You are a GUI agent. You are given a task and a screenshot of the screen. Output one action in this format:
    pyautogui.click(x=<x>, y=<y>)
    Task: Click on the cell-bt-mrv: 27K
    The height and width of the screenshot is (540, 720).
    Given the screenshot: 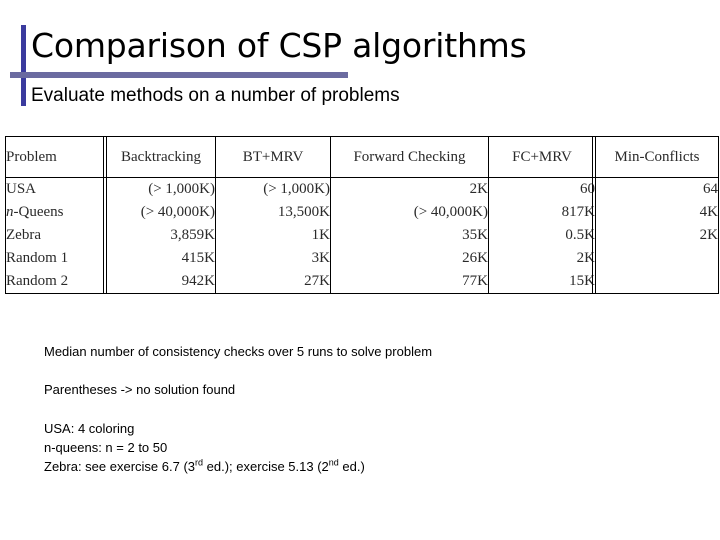 What is the action you would take?
    pyautogui.click(x=273, y=282)
    